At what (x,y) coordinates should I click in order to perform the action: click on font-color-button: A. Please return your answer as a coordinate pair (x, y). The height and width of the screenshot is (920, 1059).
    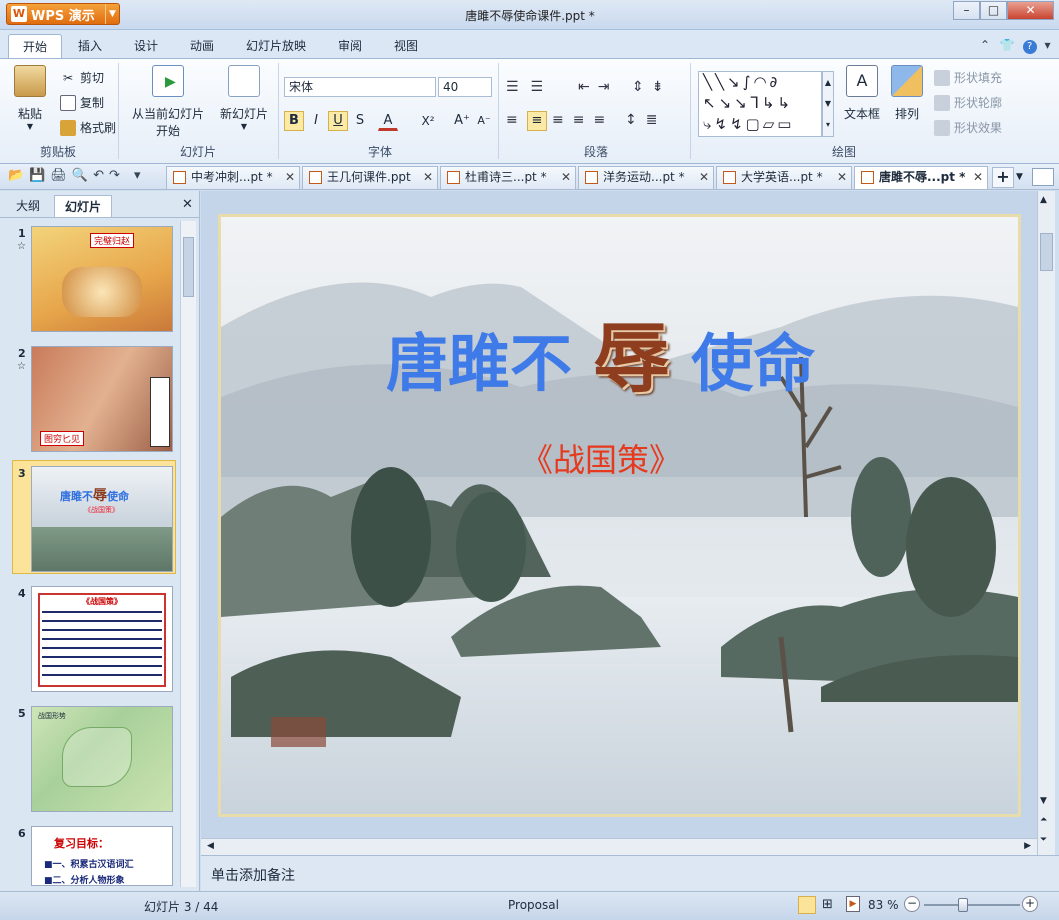
    Looking at the image, I should click on (388, 121).